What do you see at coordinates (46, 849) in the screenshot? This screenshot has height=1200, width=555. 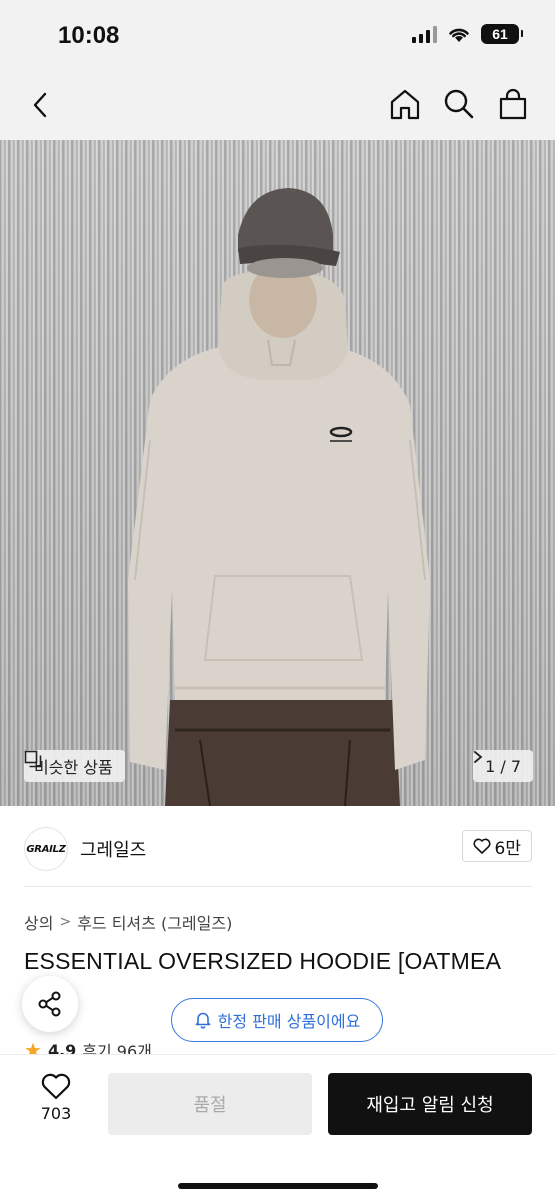 I see `brand-logo: GRAILZ` at bounding box center [46, 849].